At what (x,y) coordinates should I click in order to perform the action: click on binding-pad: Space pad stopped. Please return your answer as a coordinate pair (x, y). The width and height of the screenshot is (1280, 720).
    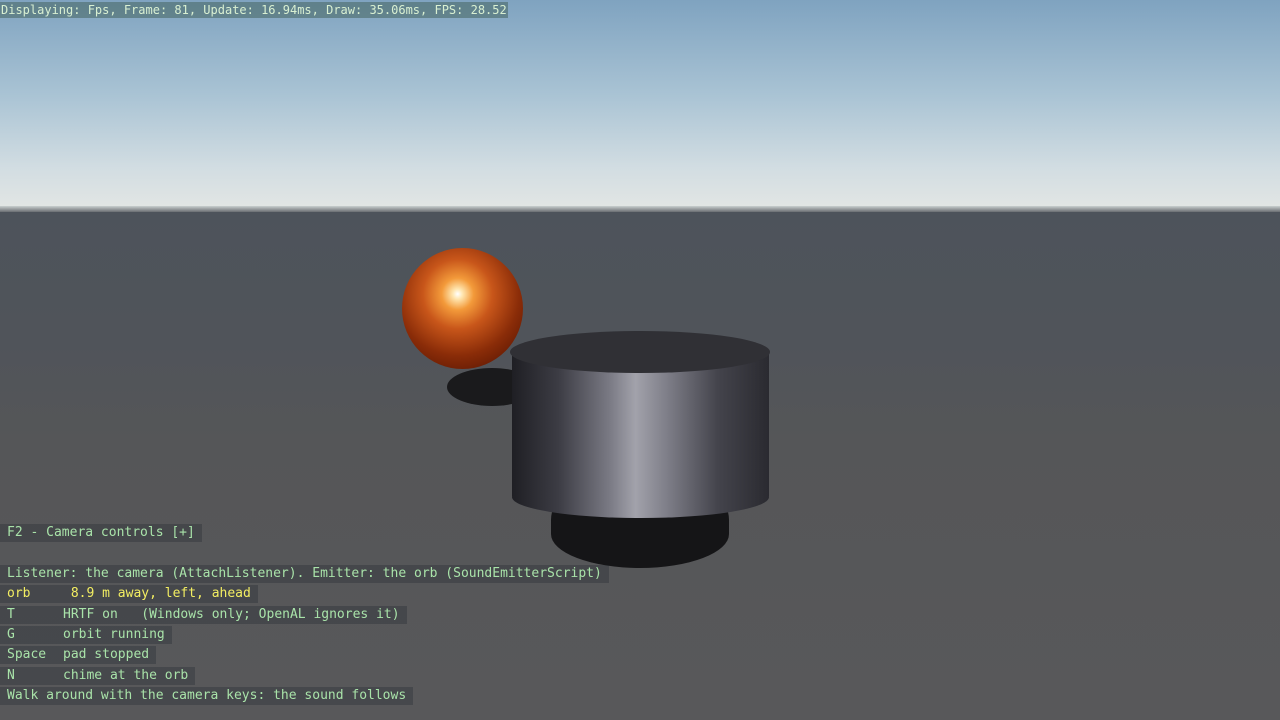
    Looking at the image, I should click on (78, 655).